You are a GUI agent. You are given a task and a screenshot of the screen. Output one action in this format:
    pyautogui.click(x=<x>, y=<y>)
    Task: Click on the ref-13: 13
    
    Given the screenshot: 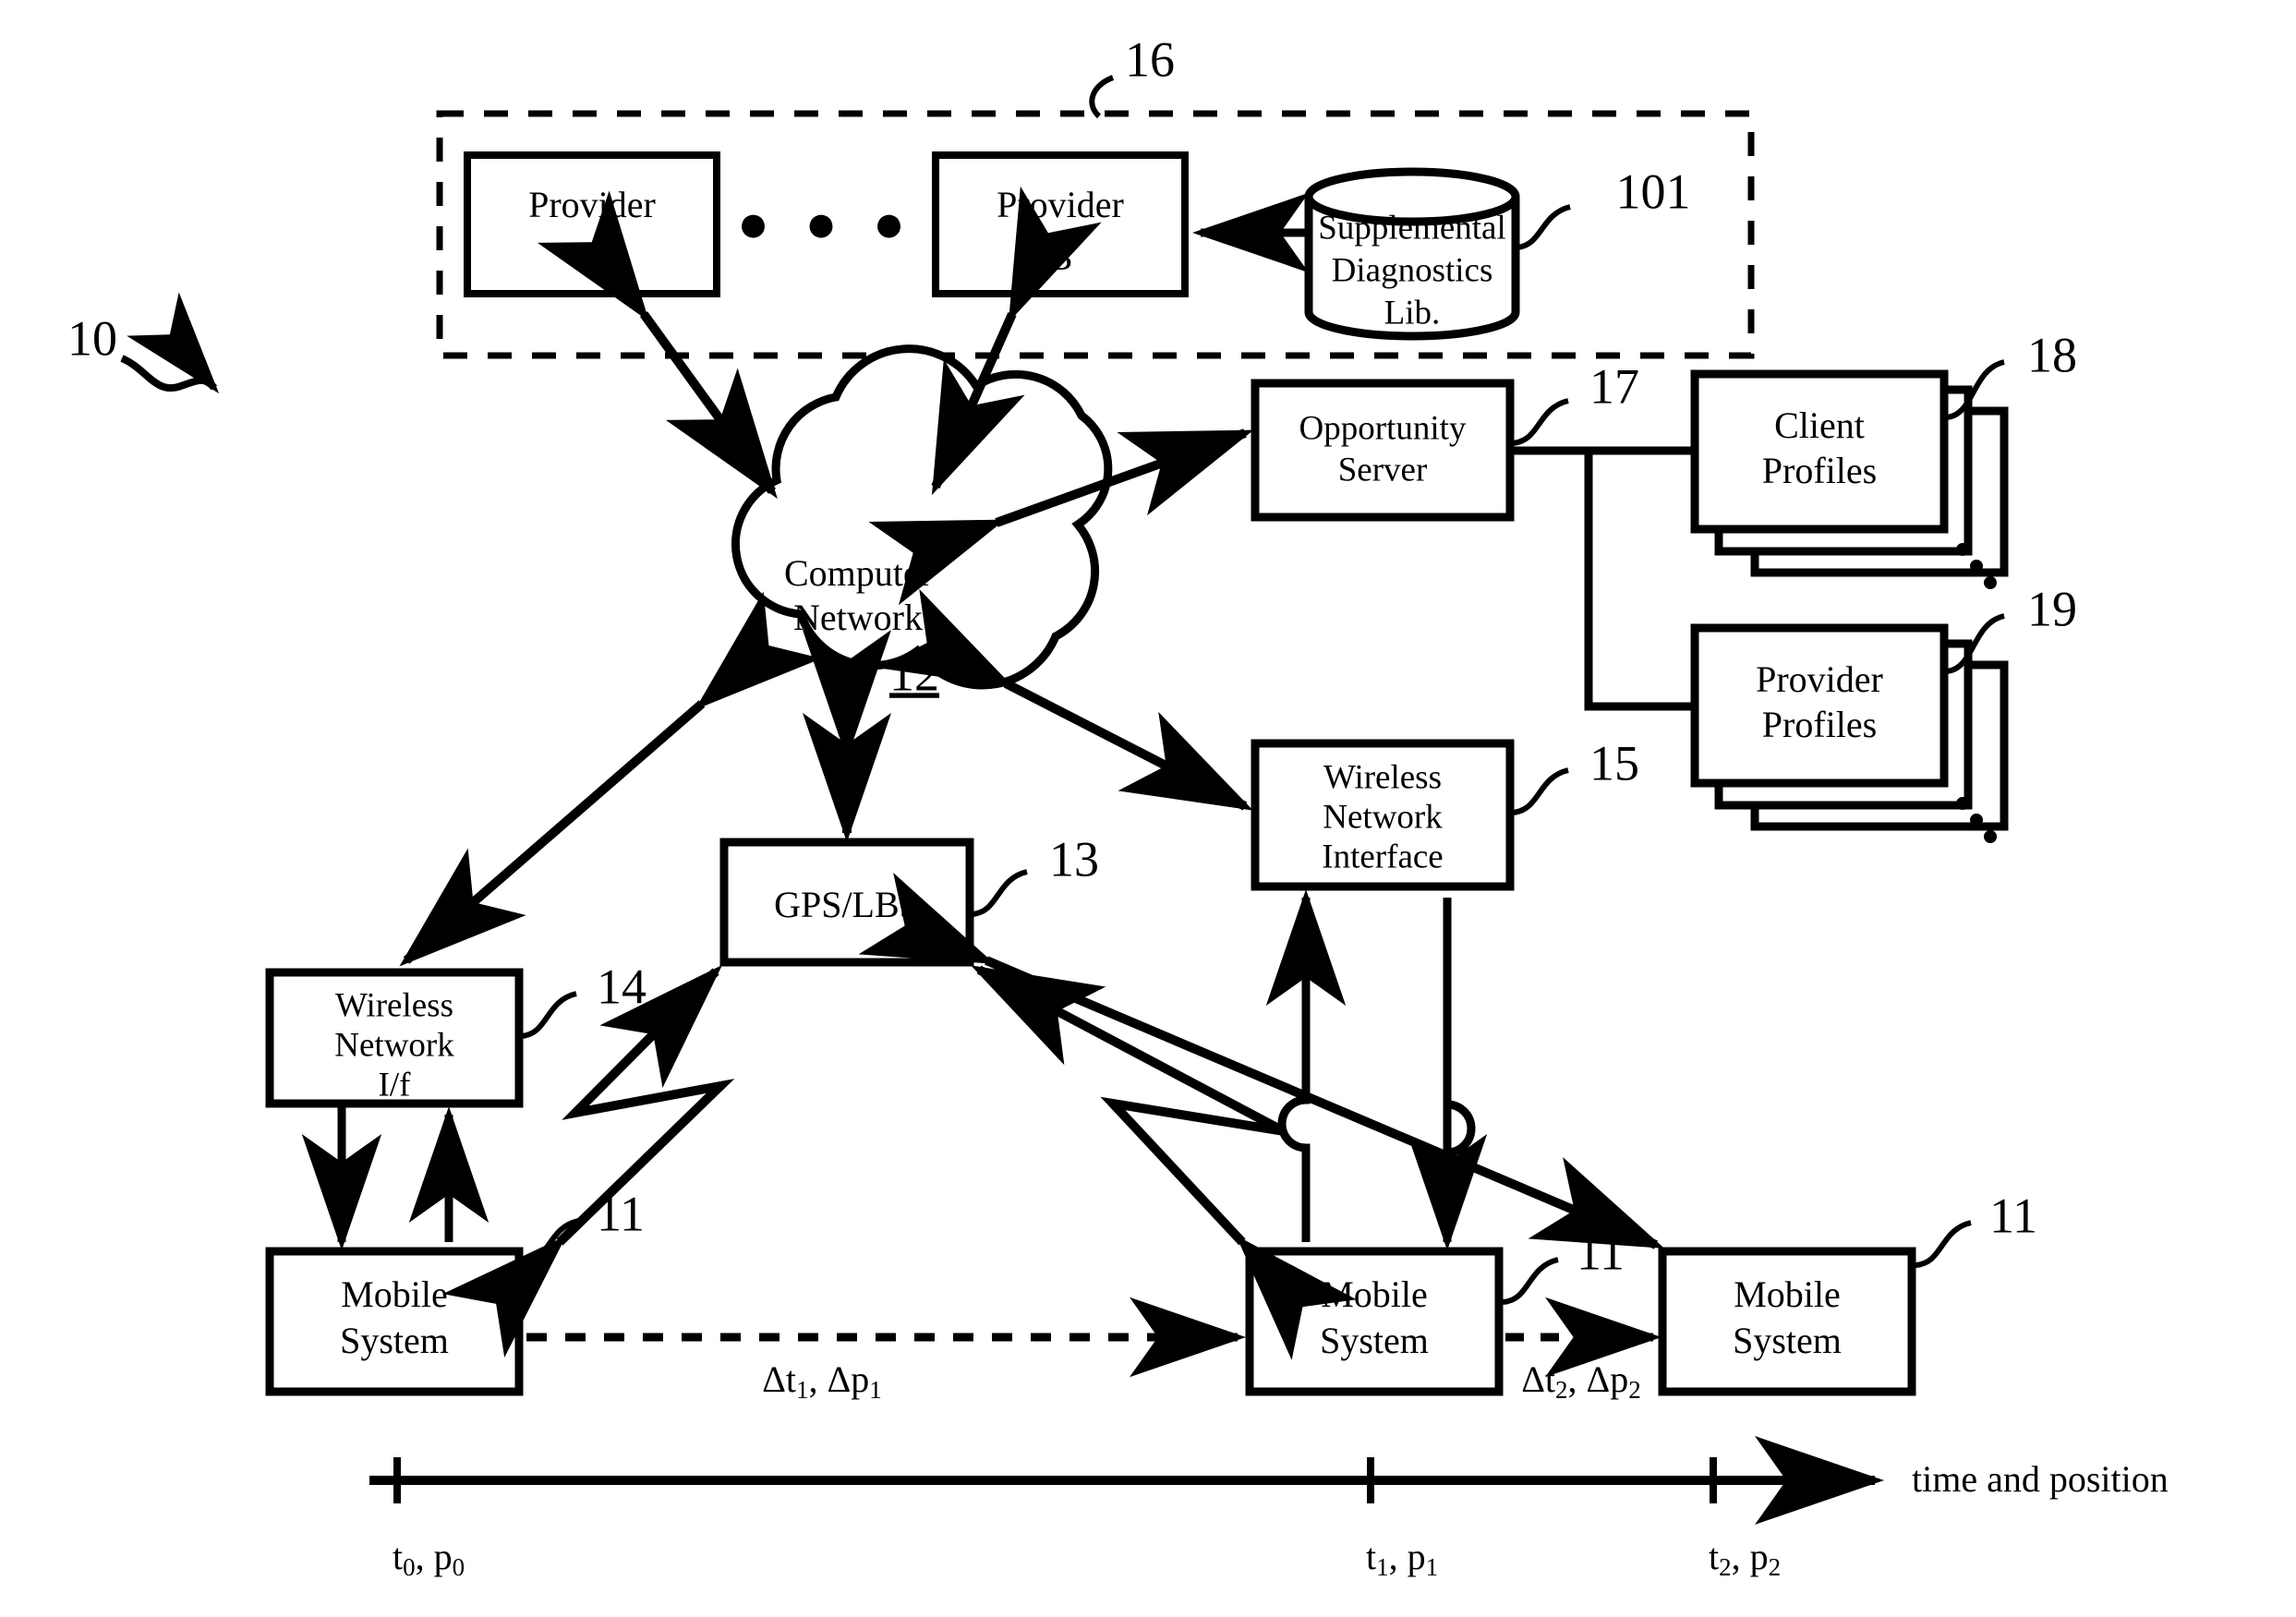 What is the action you would take?
    pyautogui.click(x=1074, y=859)
    